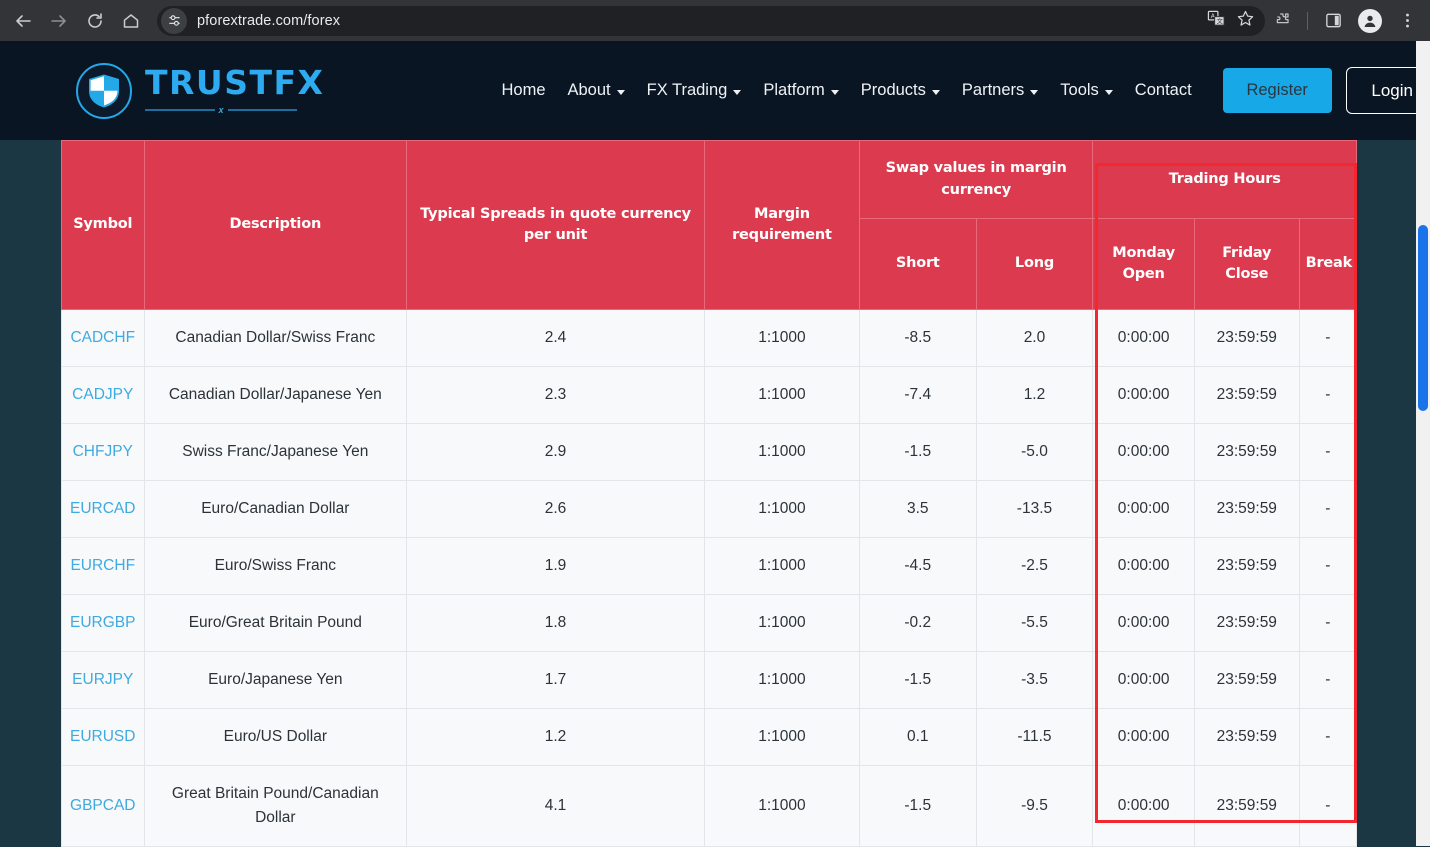  I want to click on table-cell-symbol: EURGBP, so click(103, 623).